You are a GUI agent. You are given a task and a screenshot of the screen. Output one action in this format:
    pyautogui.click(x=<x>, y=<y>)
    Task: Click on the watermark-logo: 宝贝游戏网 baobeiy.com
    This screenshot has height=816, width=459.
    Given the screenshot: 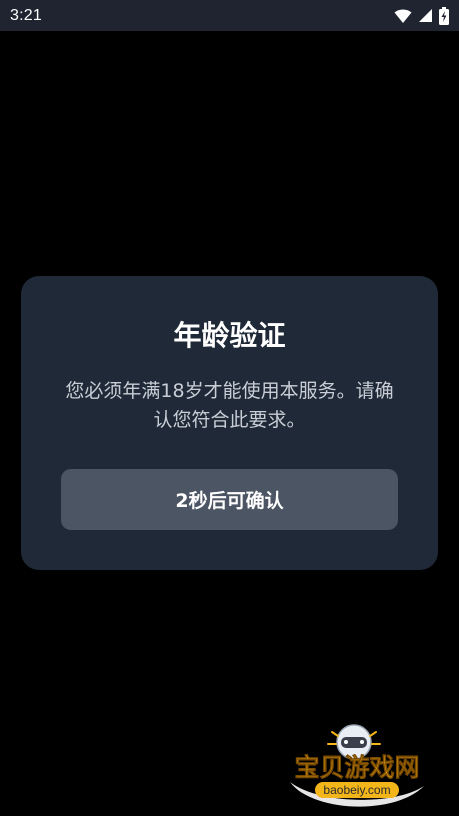 What is the action you would take?
    pyautogui.click(x=357, y=766)
    